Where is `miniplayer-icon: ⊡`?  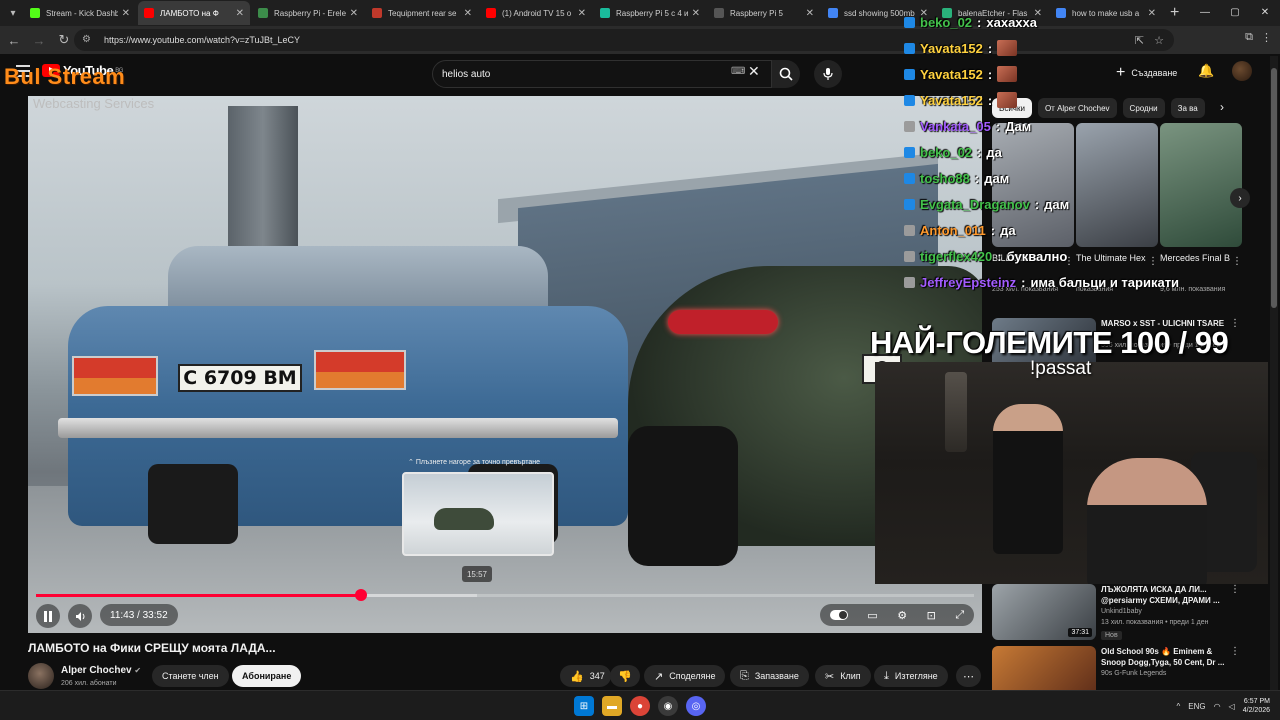
miniplayer-icon: ⊡ is located at coordinates (931, 615).